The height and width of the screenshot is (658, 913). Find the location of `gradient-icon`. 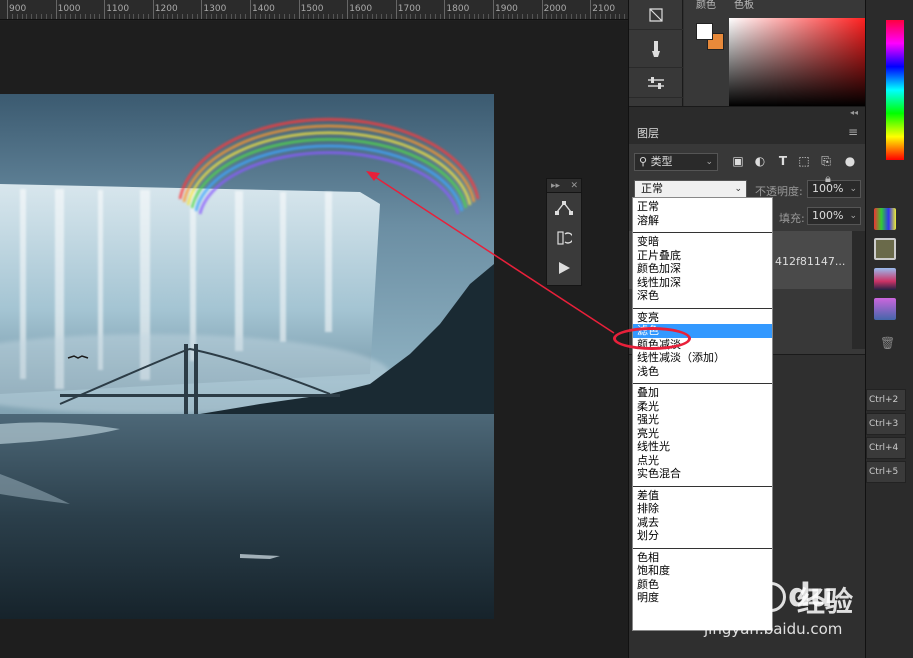

gradient-icon is located at coordinates (885, 249).